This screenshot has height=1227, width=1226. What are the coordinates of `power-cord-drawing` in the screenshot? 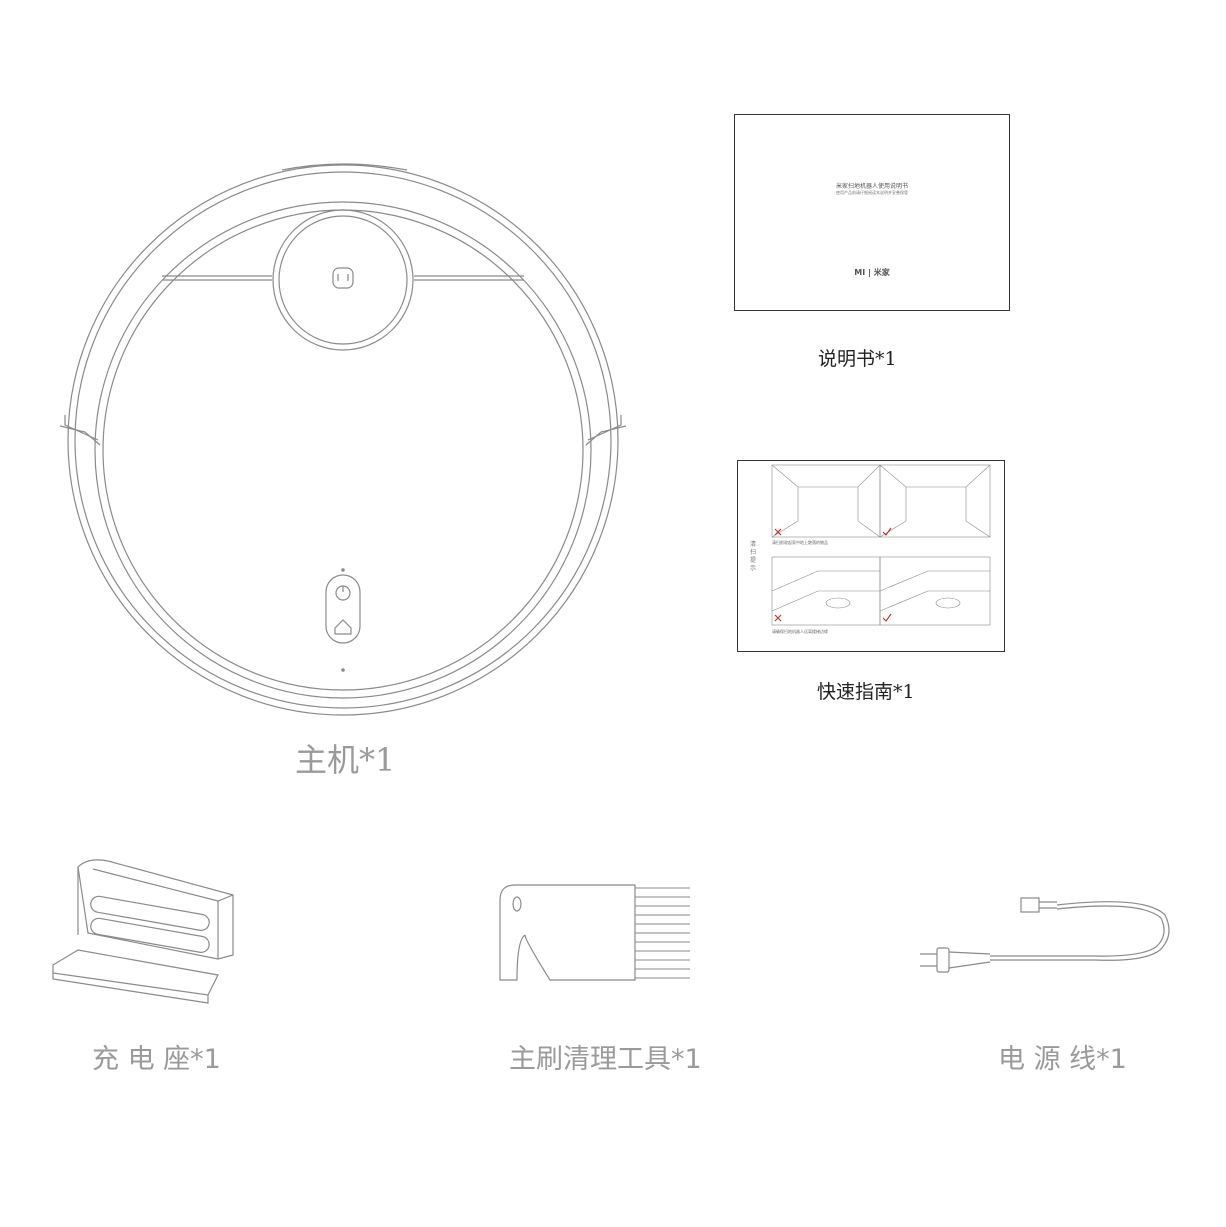 It's located at (1045, 935).